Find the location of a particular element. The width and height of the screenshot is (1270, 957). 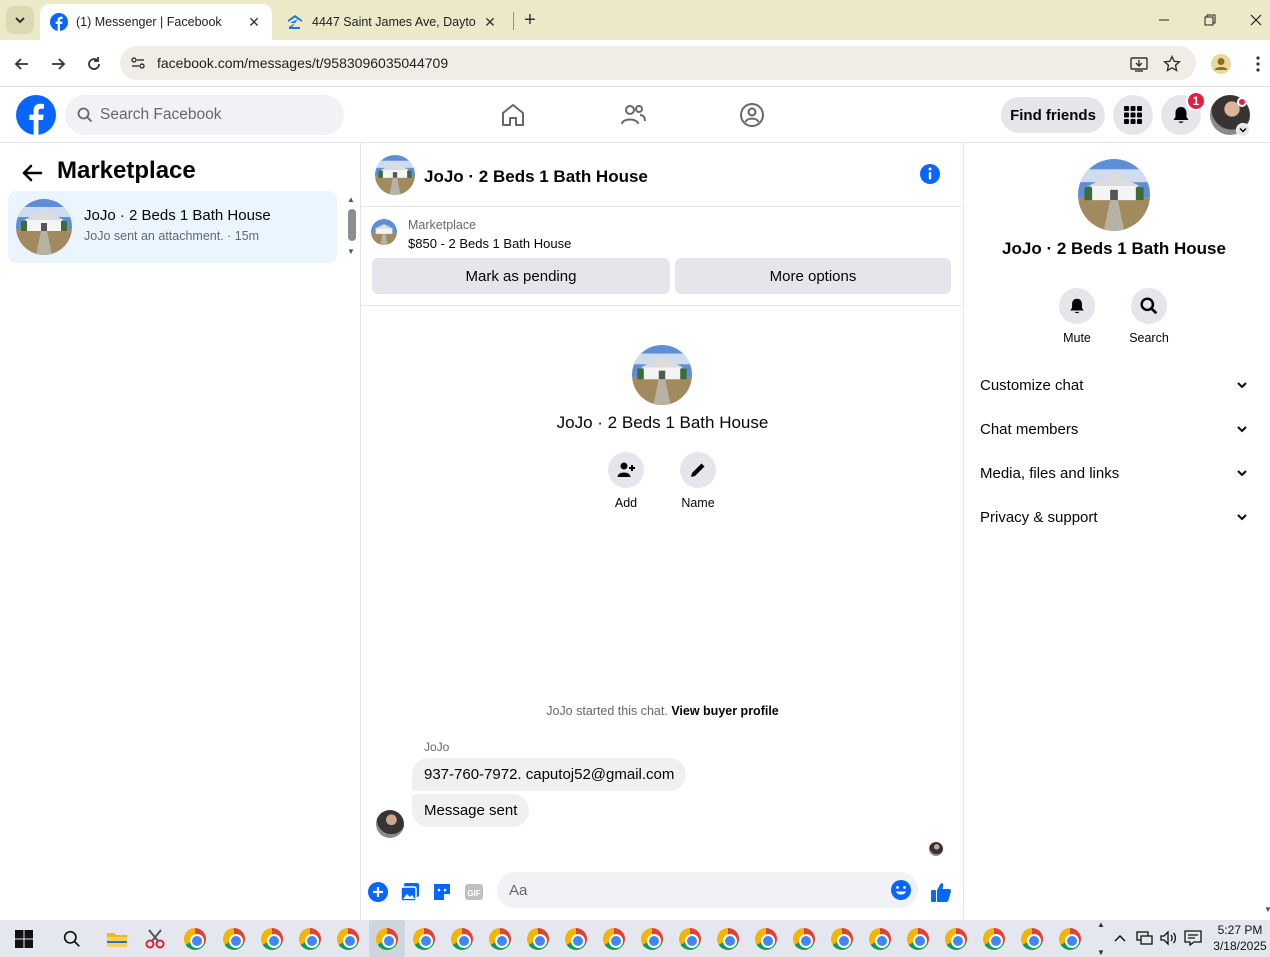

chrome-taskbar-icon-active is located at coordinates (387, 938).